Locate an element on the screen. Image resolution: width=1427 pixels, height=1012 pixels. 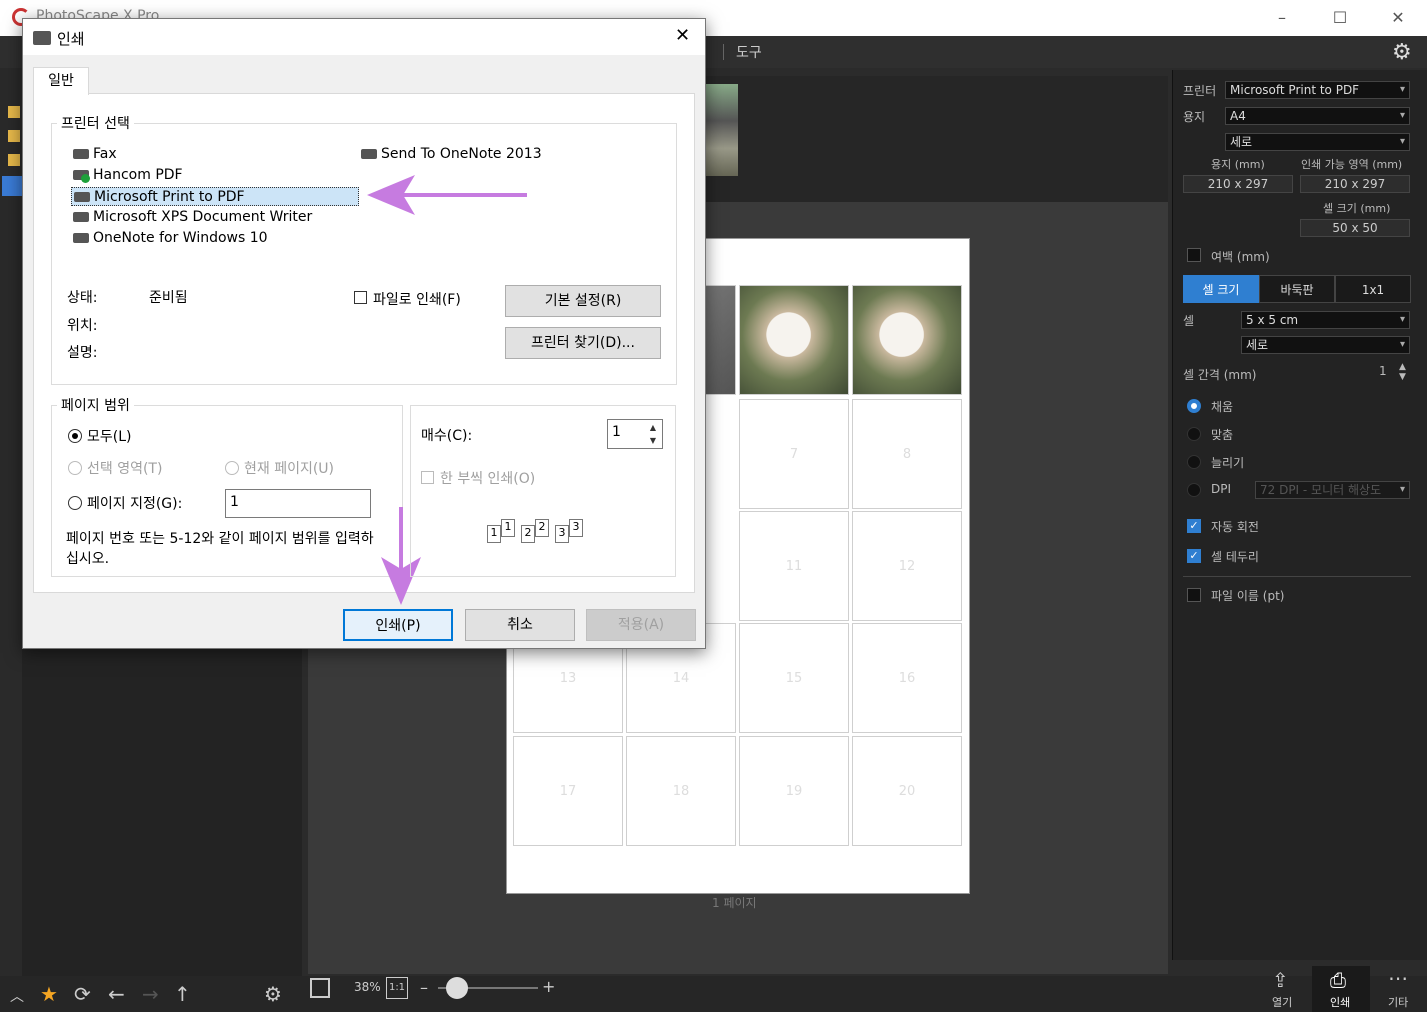
gear-icon: ⚙ is located at coordinates (1402, 52).